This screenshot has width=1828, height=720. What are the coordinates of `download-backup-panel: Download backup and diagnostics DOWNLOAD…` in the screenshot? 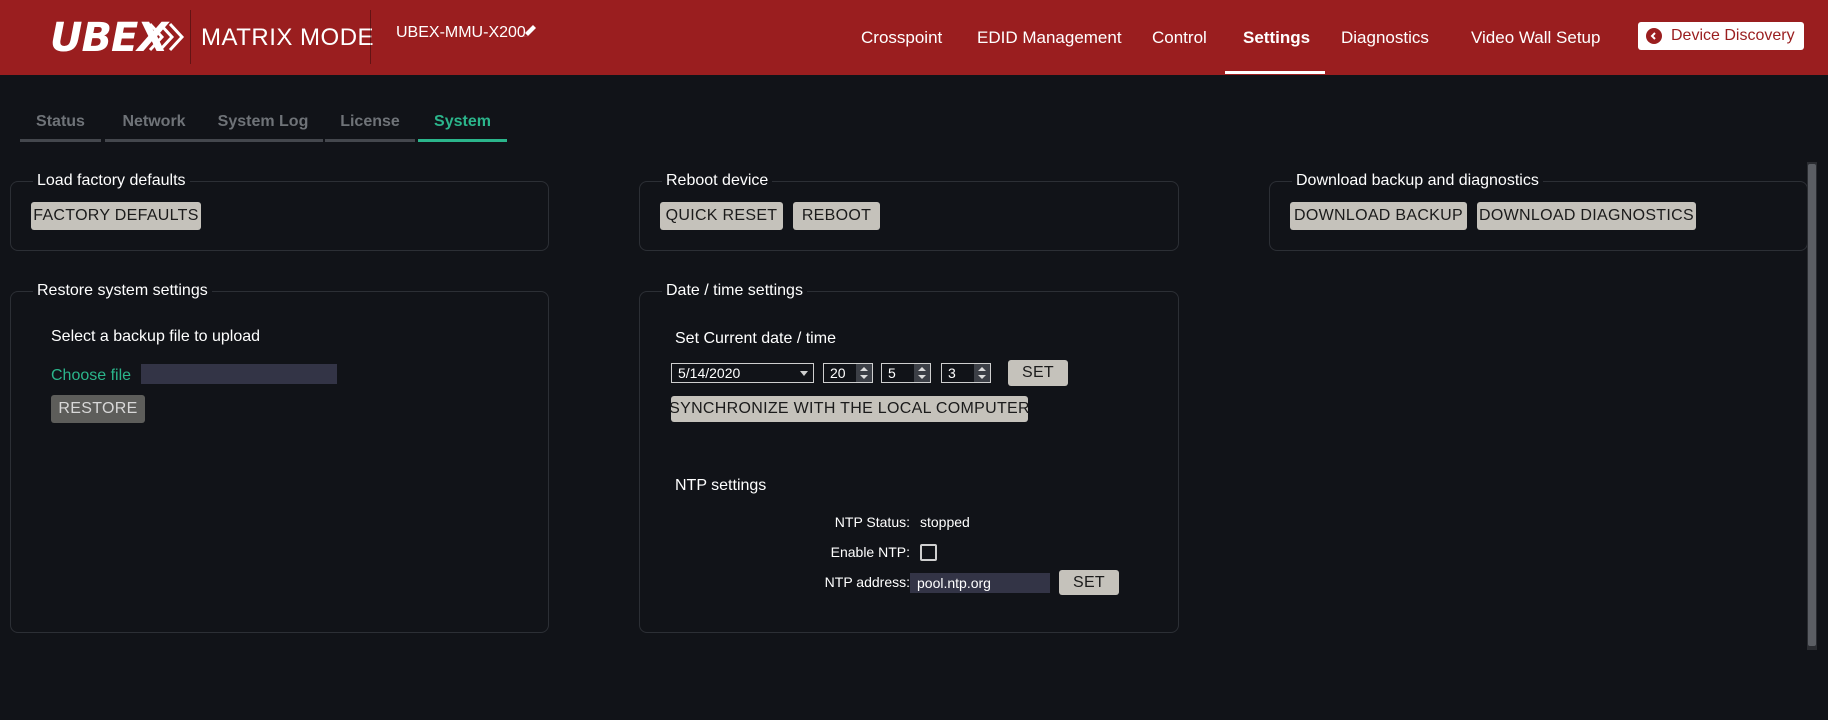 It's located at (1538, 211).